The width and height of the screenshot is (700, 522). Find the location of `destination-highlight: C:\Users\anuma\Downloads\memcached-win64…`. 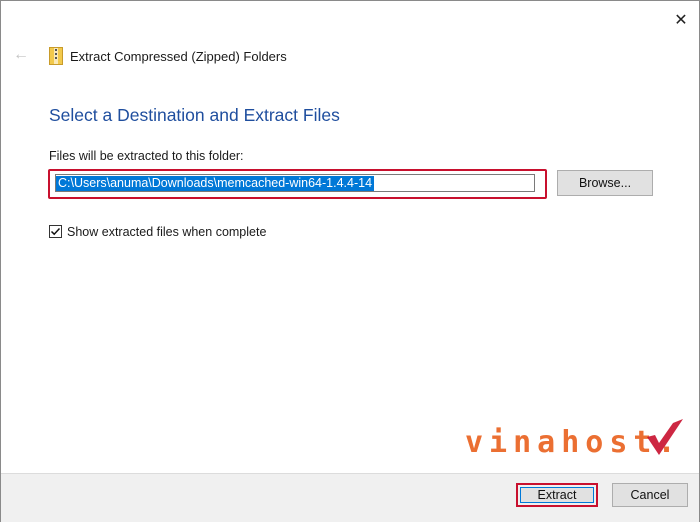

destination-highlight: C:\Users\anuma\Downloads\memcached-win64… is located at coordinates (297, 184).